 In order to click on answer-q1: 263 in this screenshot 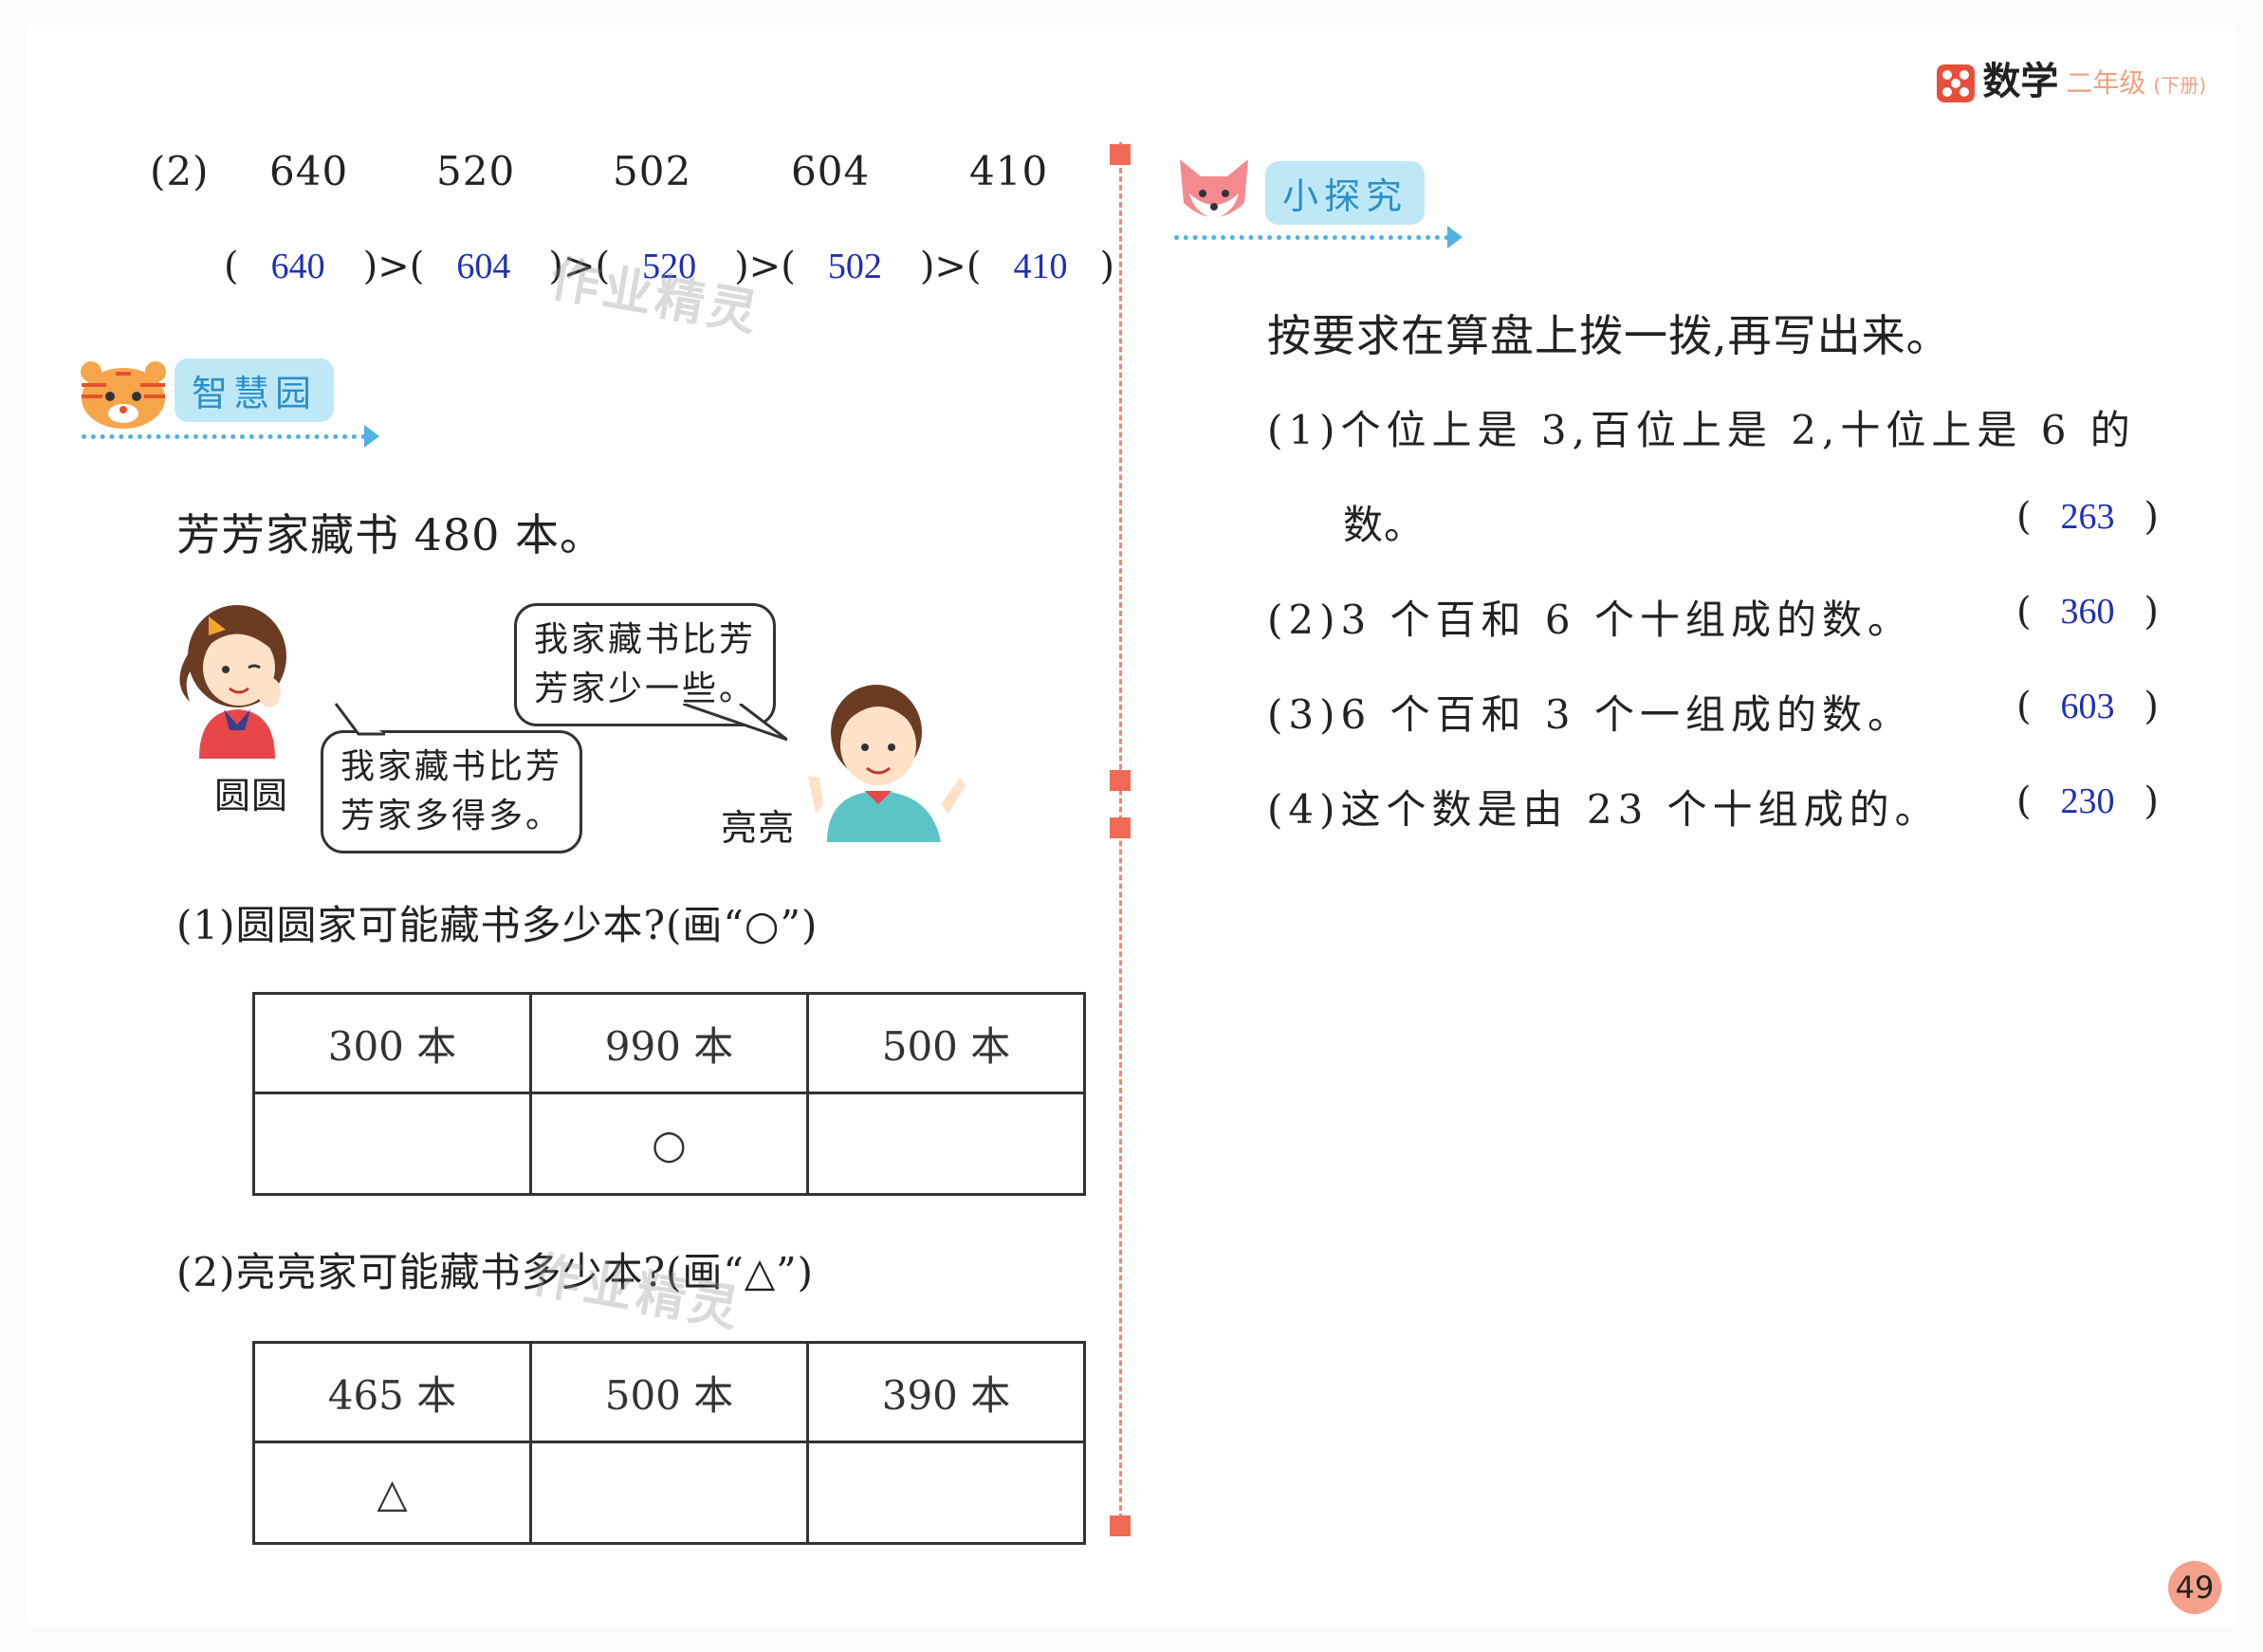, I will do `click(2087, 517)`.